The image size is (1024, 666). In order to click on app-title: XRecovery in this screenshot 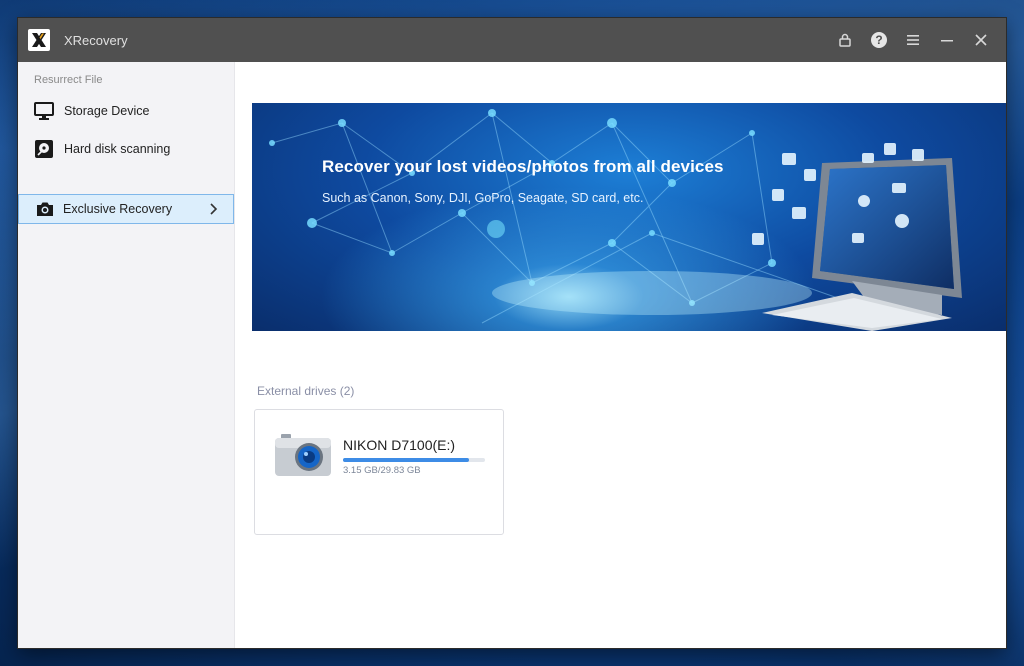, I will do `click(96, 40)`.